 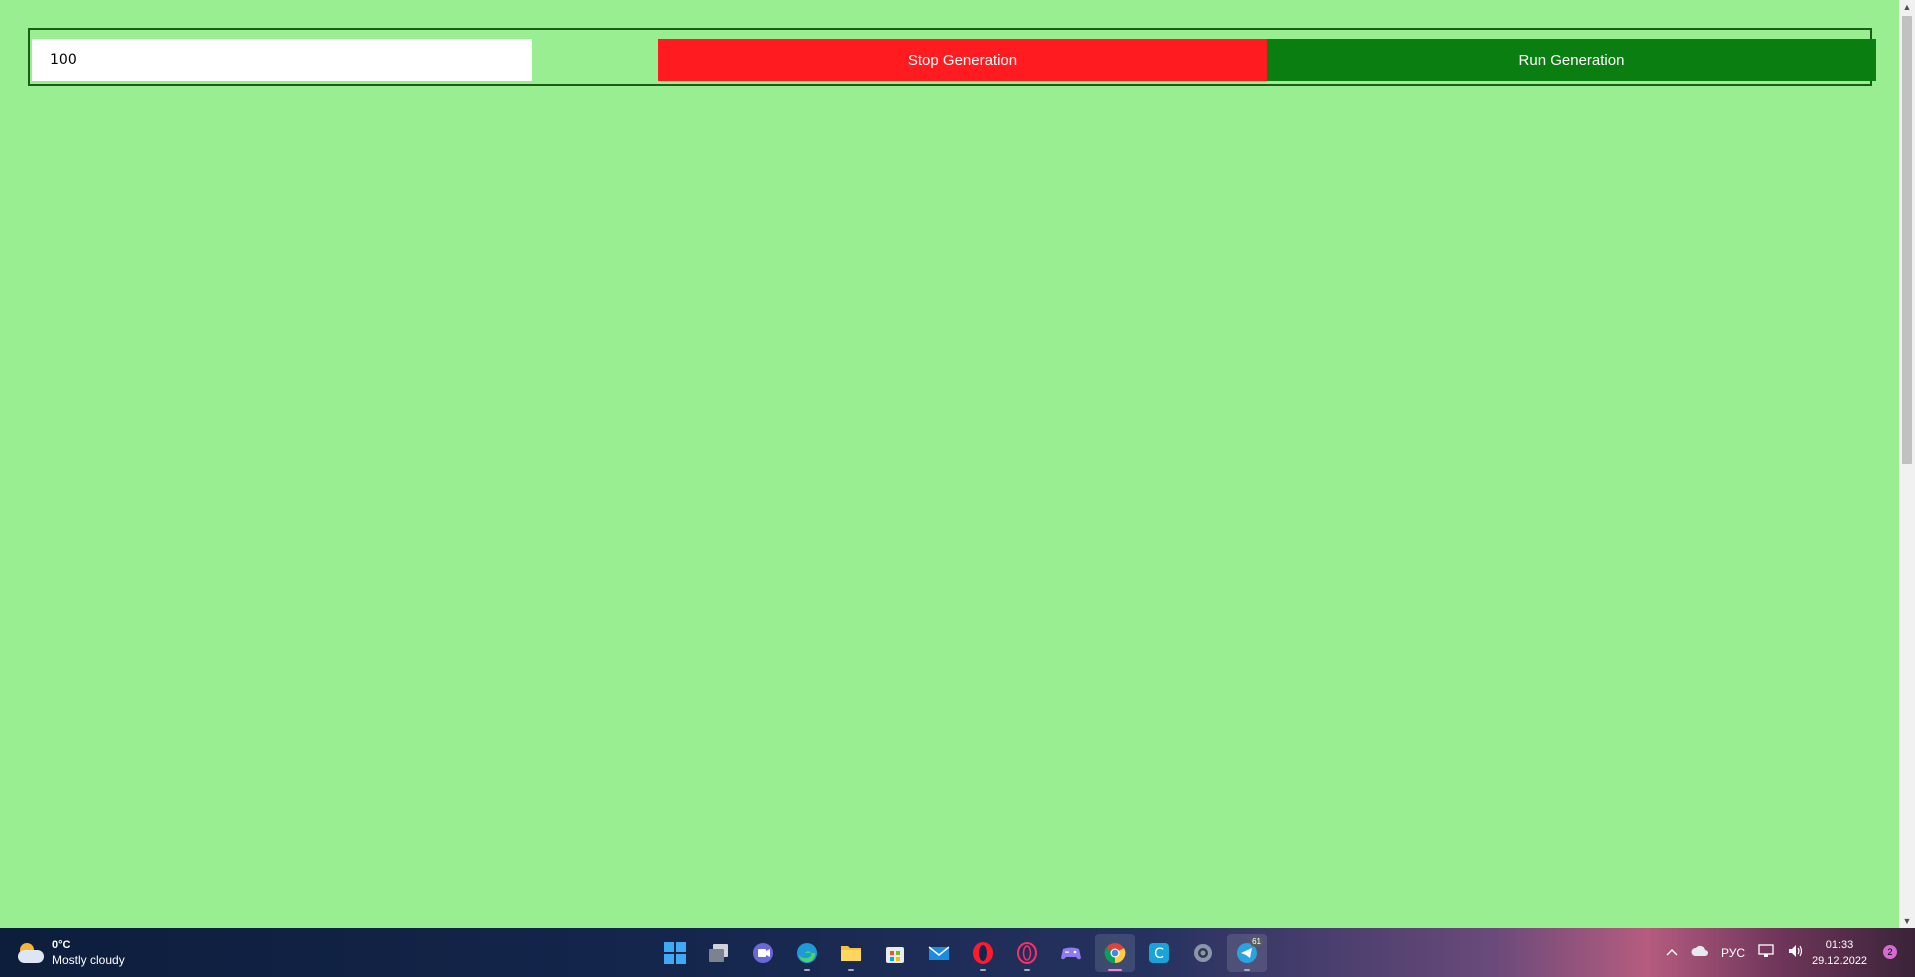 What do you see at coordinates (763, 953) in the screenshot?
I see `chat-icon` at bounding box center [763, 953].